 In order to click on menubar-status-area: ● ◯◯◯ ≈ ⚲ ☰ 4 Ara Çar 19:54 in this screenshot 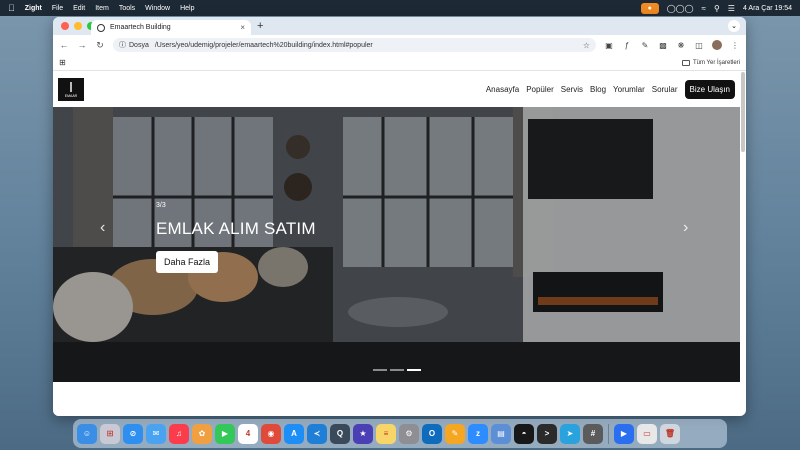, I will do `click(716, 8)`.